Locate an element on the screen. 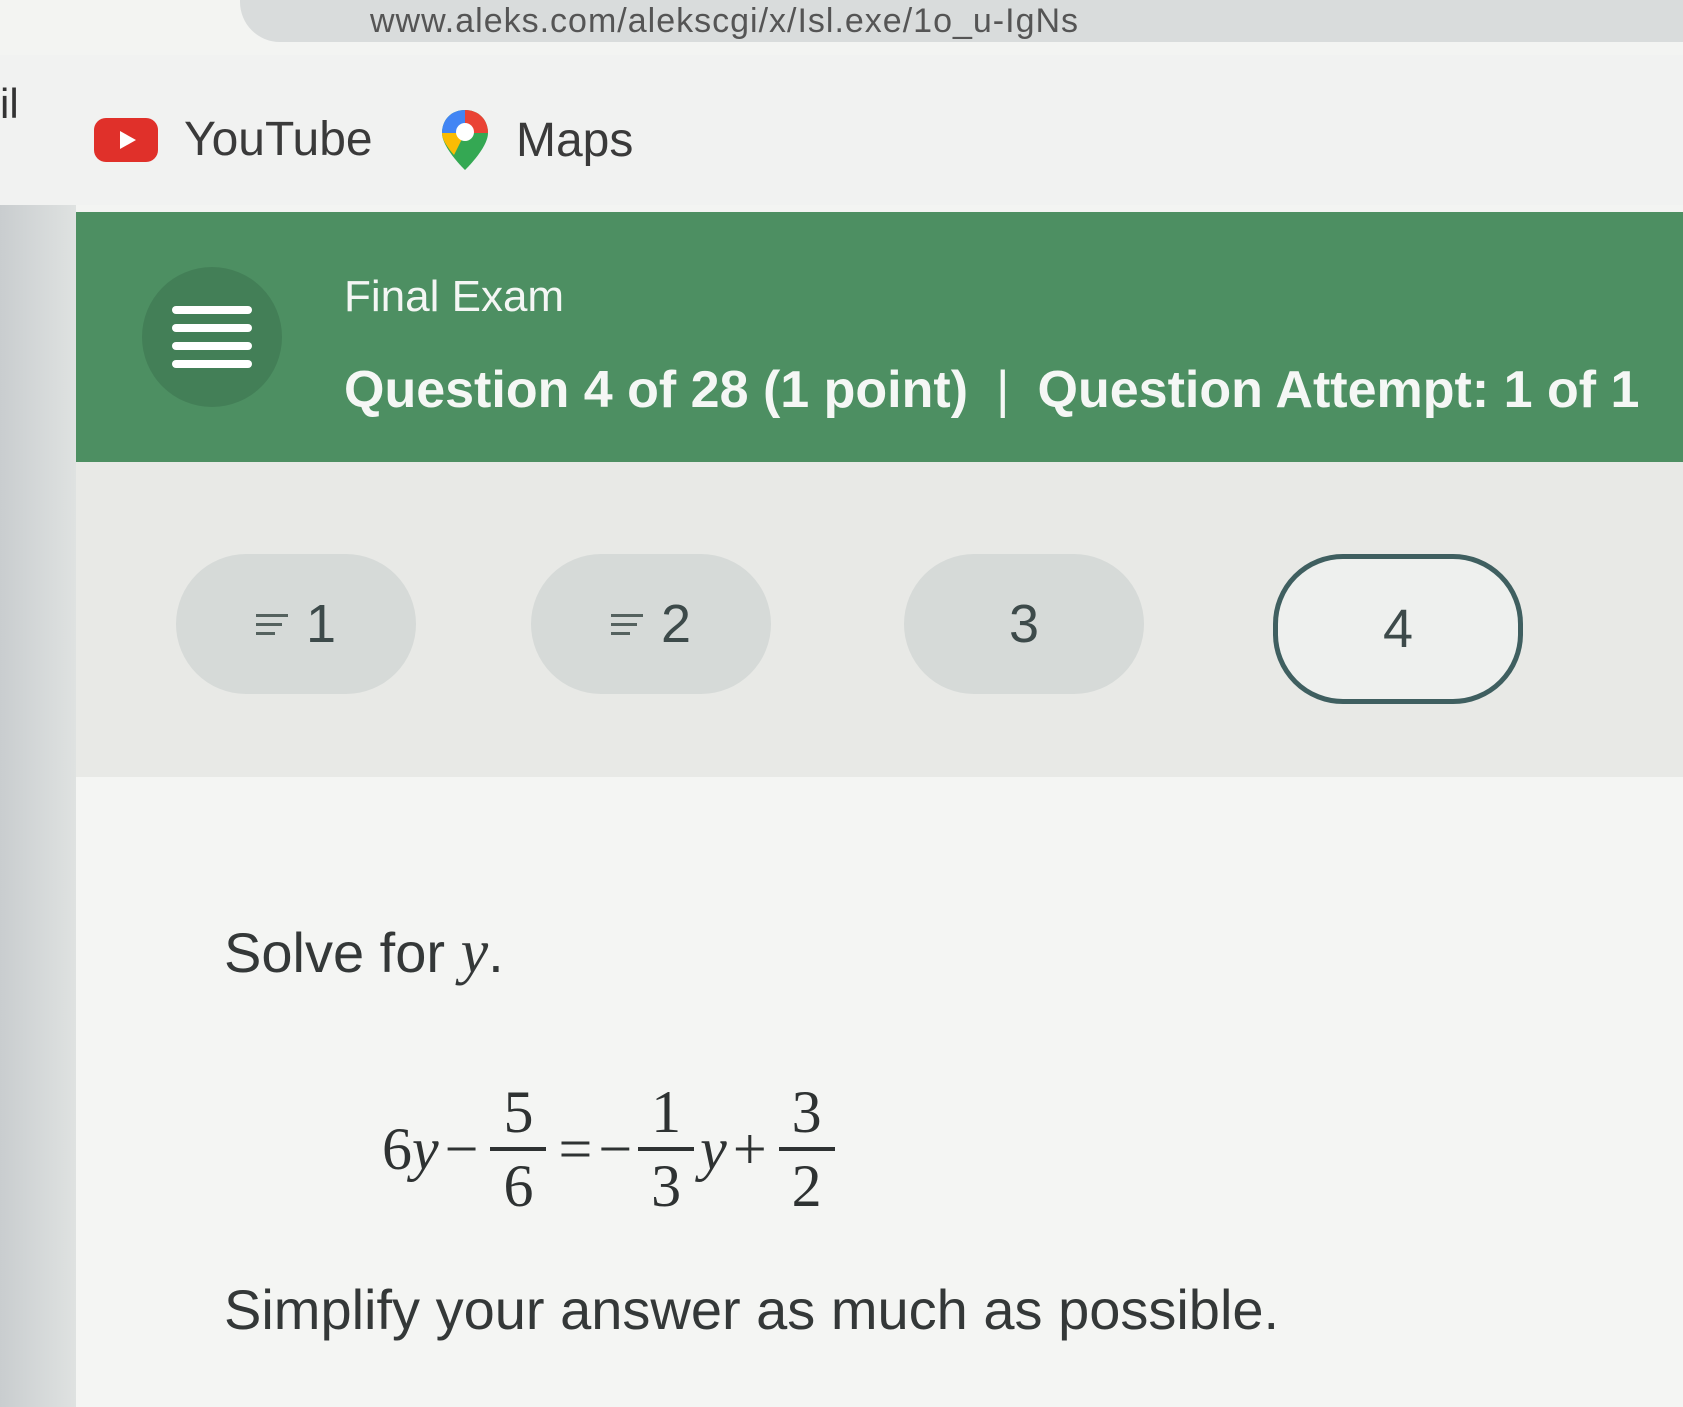 The width and height of the screenshot is (1683, 1407). bookmark-youtube: YouTube is located at coordinates (233, 139).